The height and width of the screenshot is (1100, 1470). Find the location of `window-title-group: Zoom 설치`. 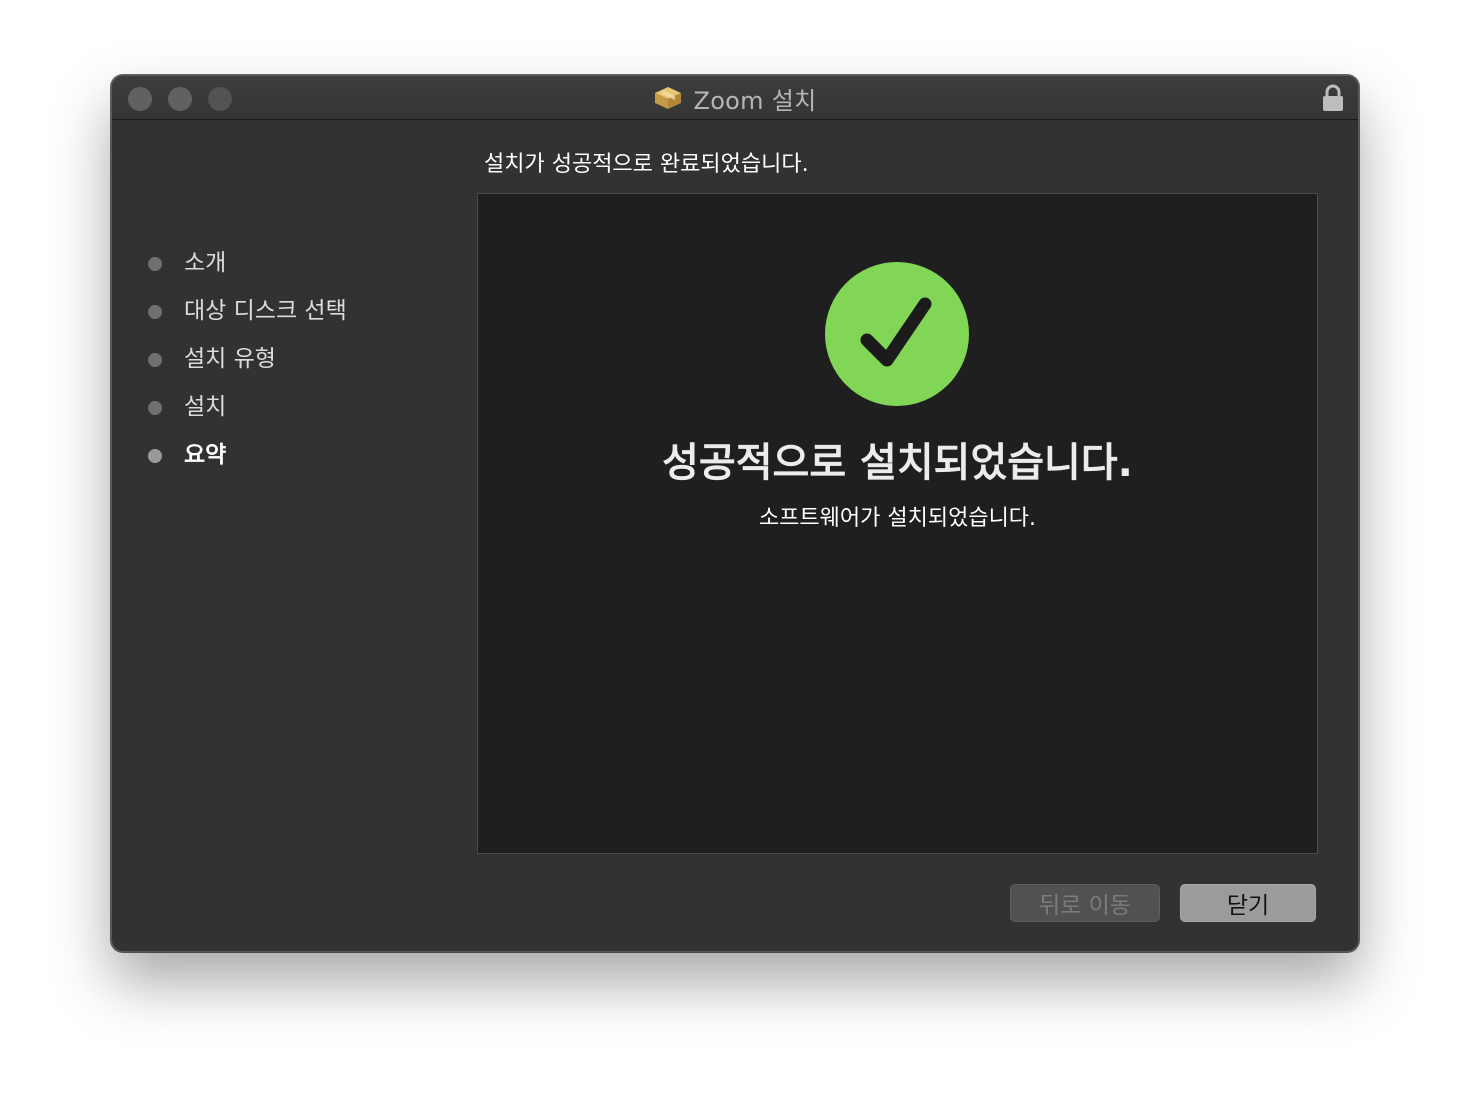

window-title-group: Zoom 설치 is located at coordinates (735, 98).